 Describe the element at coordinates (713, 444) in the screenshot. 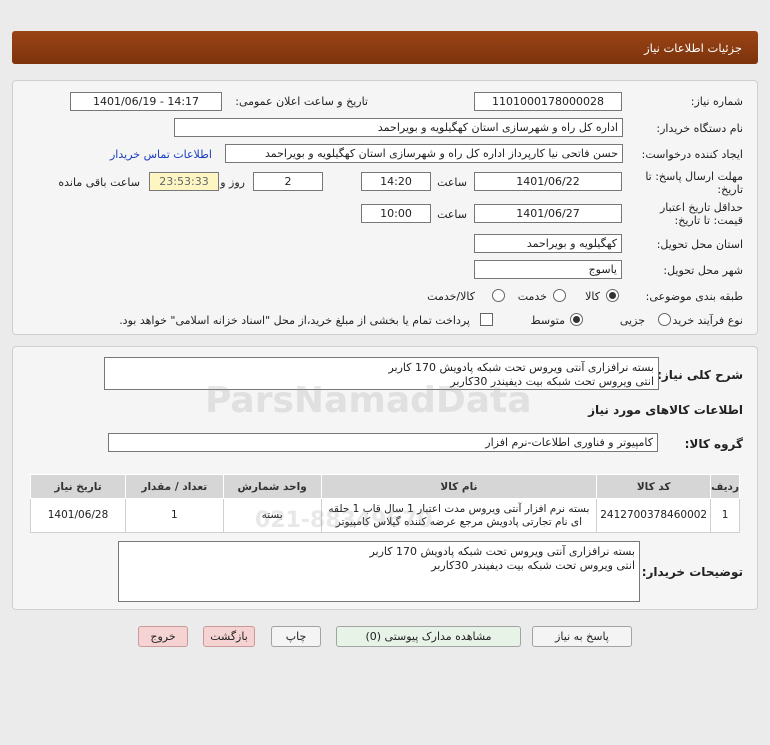

I see `goods-group-label: گروه کالا:` at that location.